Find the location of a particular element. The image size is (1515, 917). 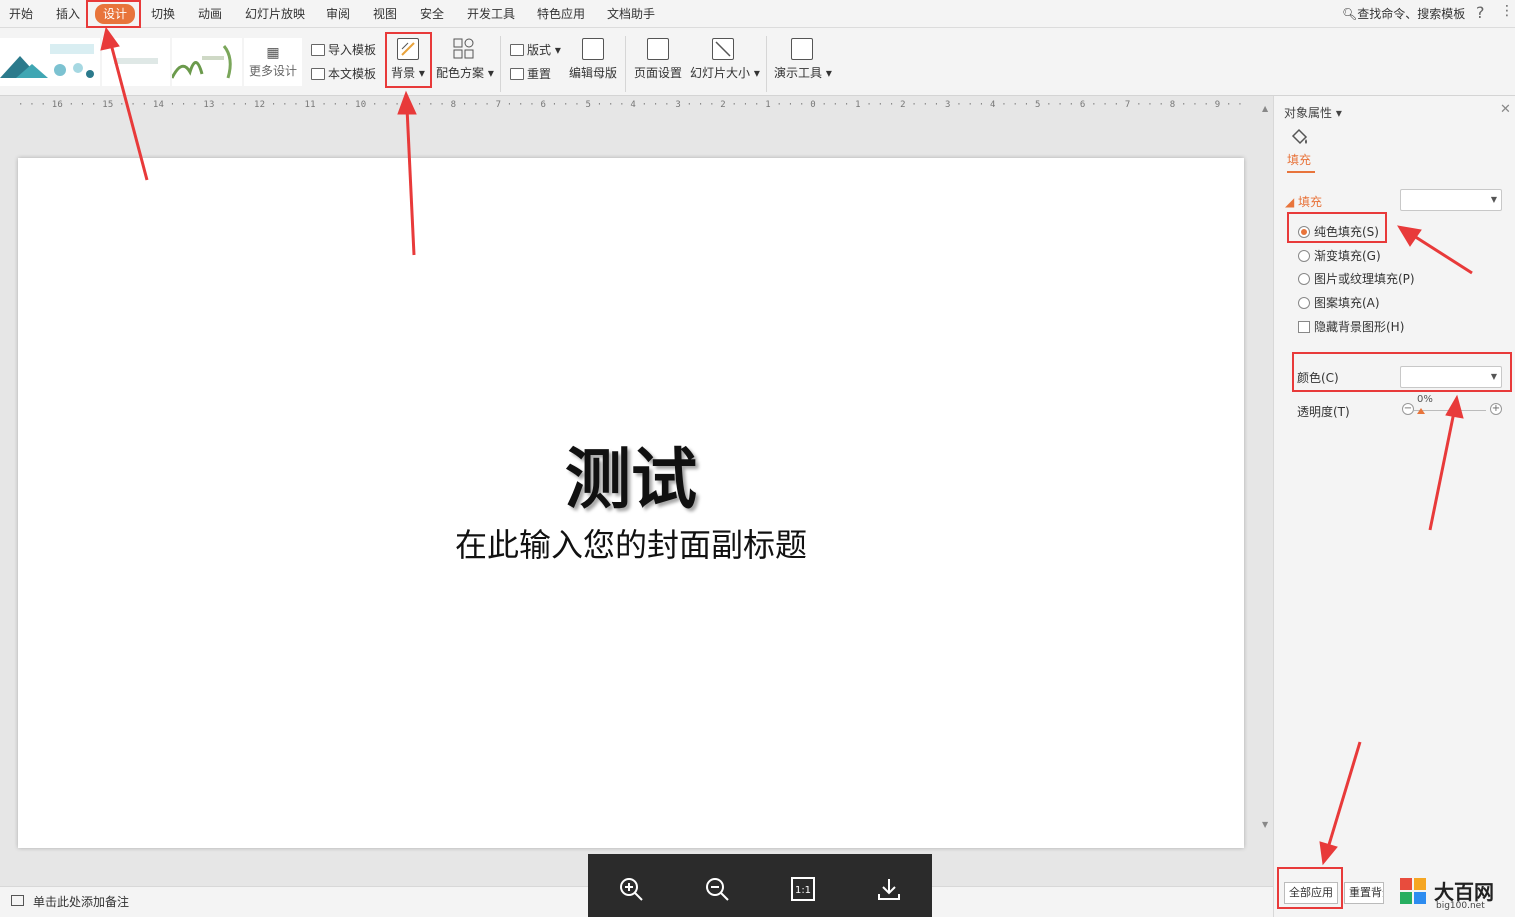

fill-section-header: ◢ 填充 is located at coordinates (1303, 201).